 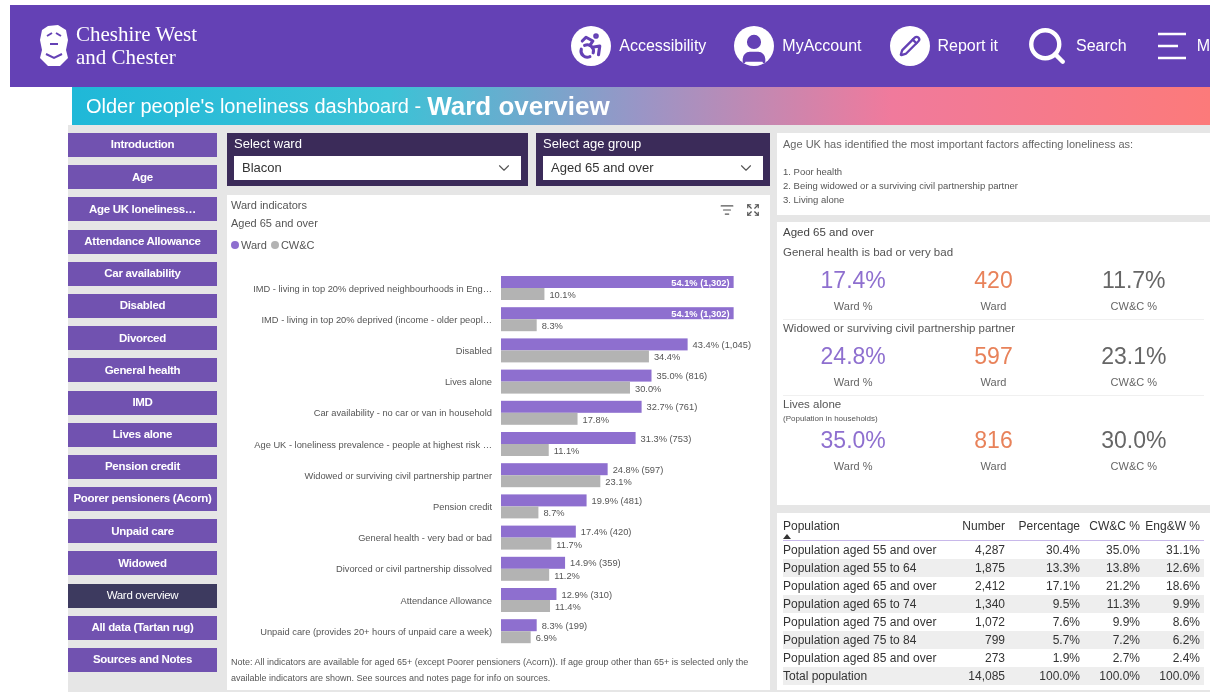 What do you see at coordinates (753, 210) in the screenshot?
I see `focus-mode-icon` at bounding box center [753, 210].